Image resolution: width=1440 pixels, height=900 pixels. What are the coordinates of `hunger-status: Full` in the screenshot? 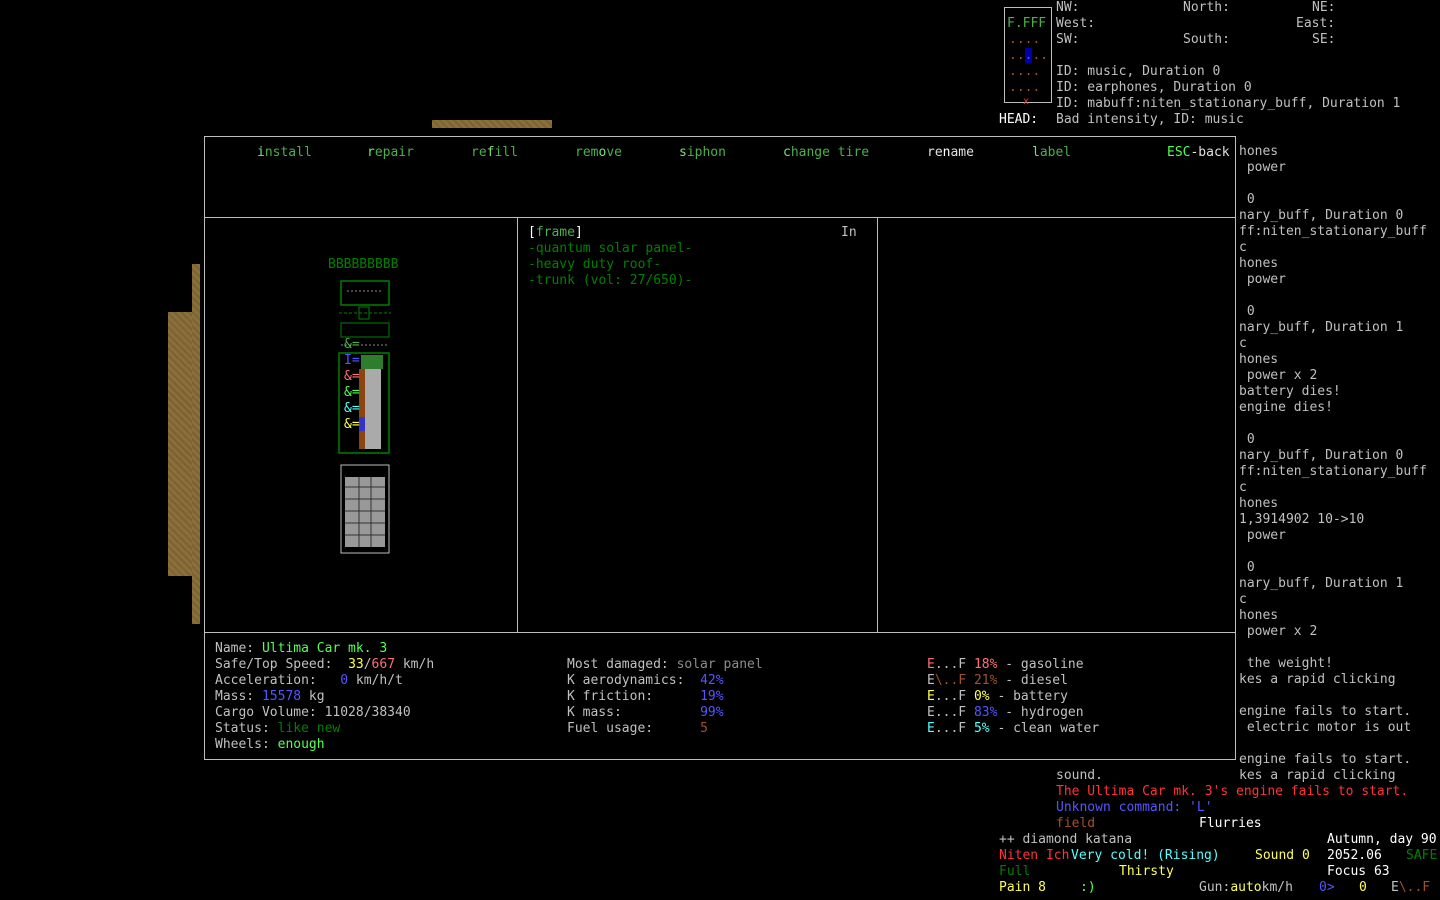 It's located at (1015, 871).